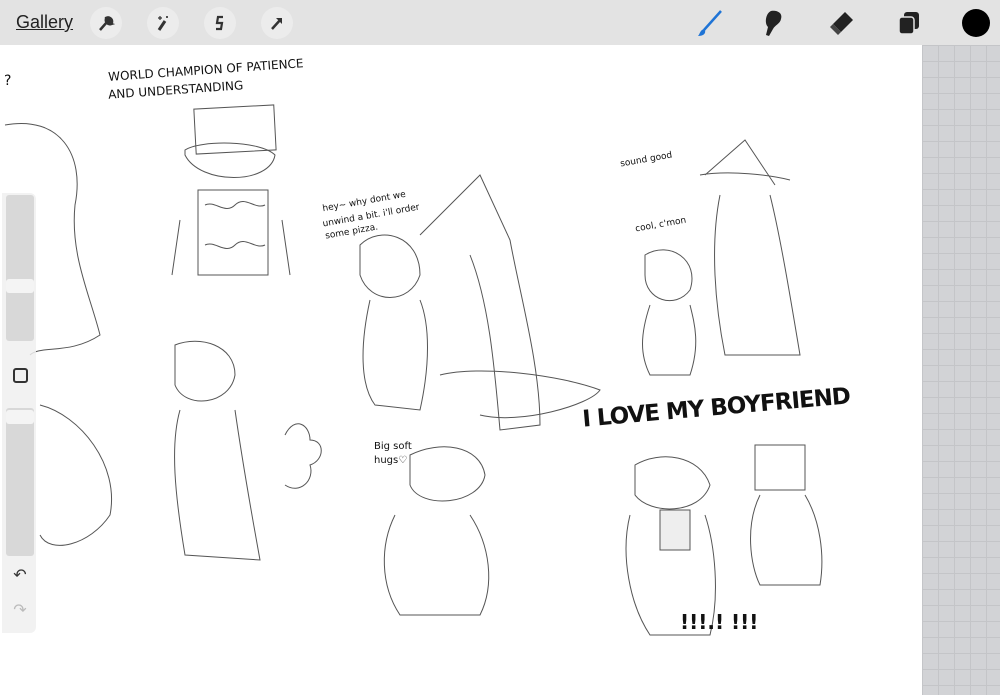  I want to click on brush-size-slider, so click(20, 268).